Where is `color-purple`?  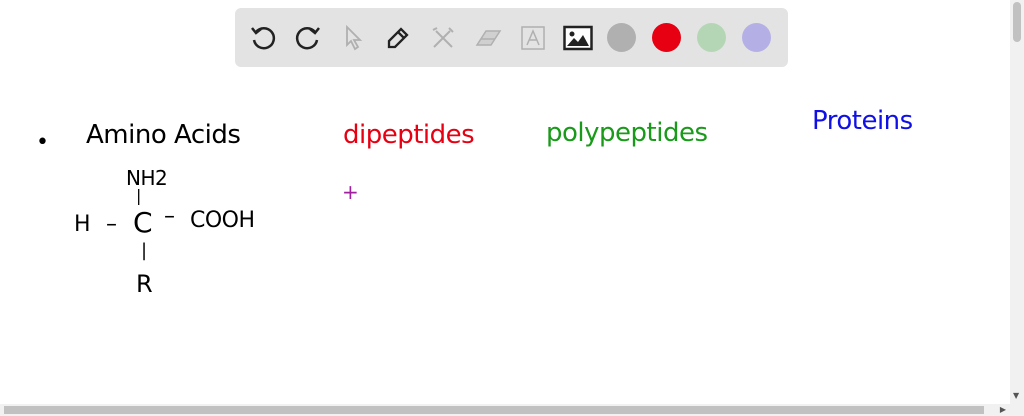 color-purple is located at coordinates (756, 37).